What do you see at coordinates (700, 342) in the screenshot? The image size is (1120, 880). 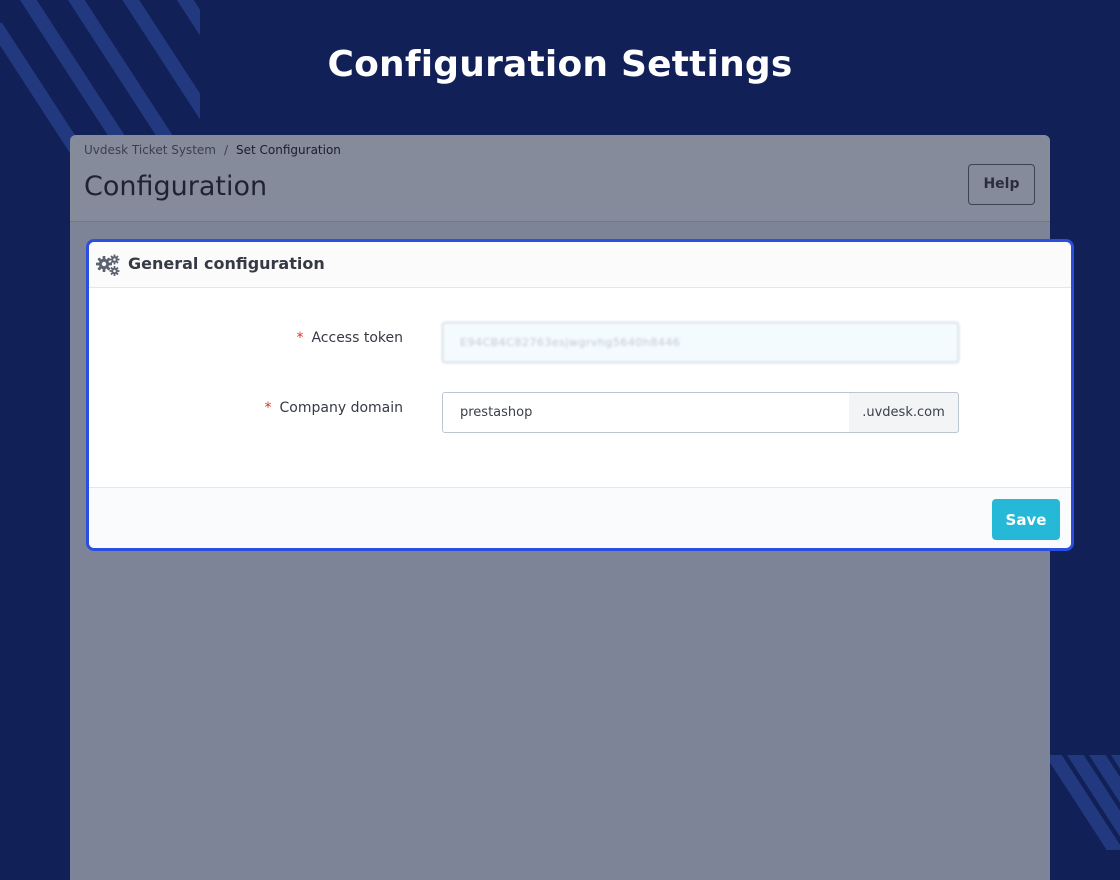 I see `access-token-input: E94CB4C82763esjwgrvhg5640h8446` at bounding box center [700, 342].